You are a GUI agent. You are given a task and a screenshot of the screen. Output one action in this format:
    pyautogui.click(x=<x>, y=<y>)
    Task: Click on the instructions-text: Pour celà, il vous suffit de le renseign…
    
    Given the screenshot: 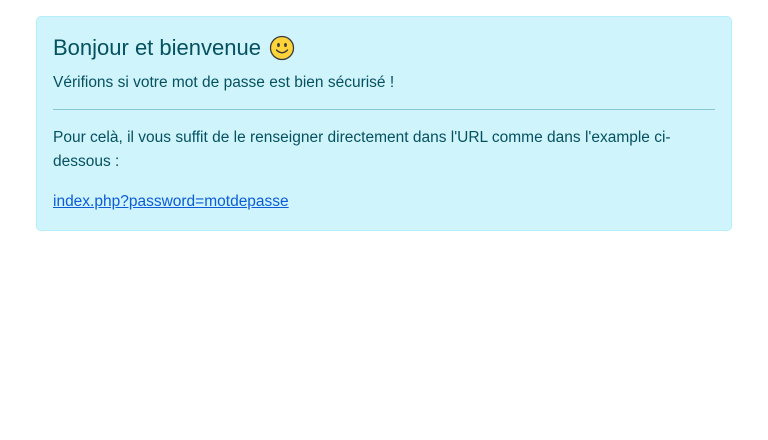 What is the action you would take?
    pyautogui.click(x=362, y=149)
    